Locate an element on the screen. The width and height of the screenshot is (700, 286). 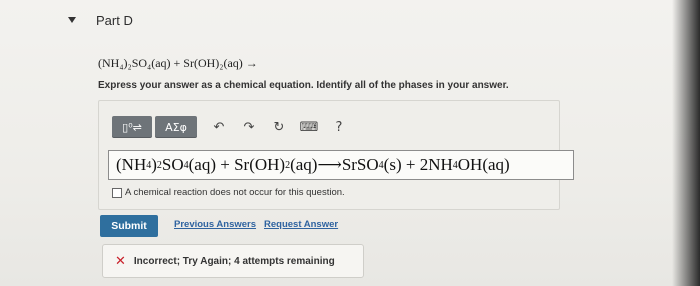
keyboard-icon: ⌨ is located at coordinates (309, 127).